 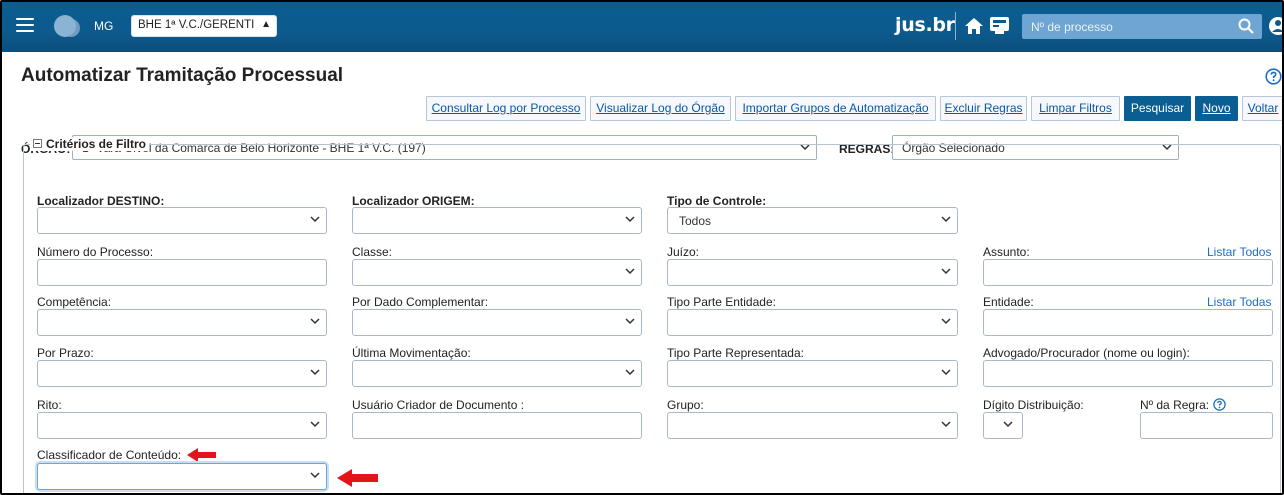 I want to click on page-title: Automatizar Tramitação Processual, so click(x=182, y=75).